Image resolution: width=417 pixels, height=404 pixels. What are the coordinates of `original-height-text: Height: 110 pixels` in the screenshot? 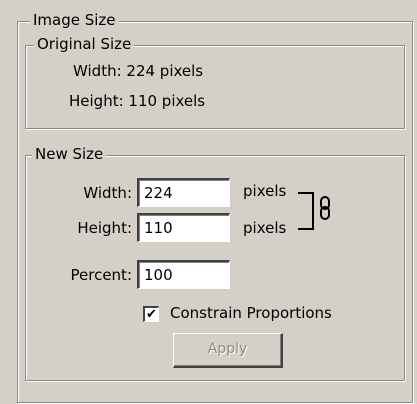 It's located at (137, 101).